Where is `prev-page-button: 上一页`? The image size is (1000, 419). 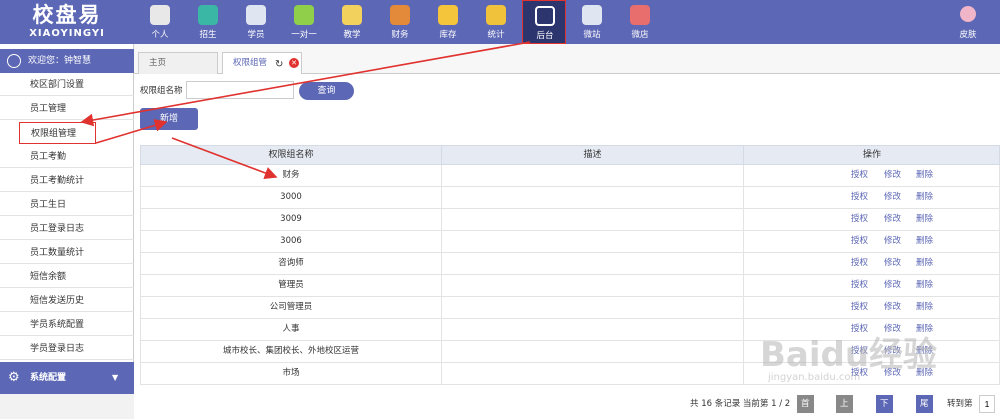
prev-page-button: 上一页 is located at coordinates (844, 407).